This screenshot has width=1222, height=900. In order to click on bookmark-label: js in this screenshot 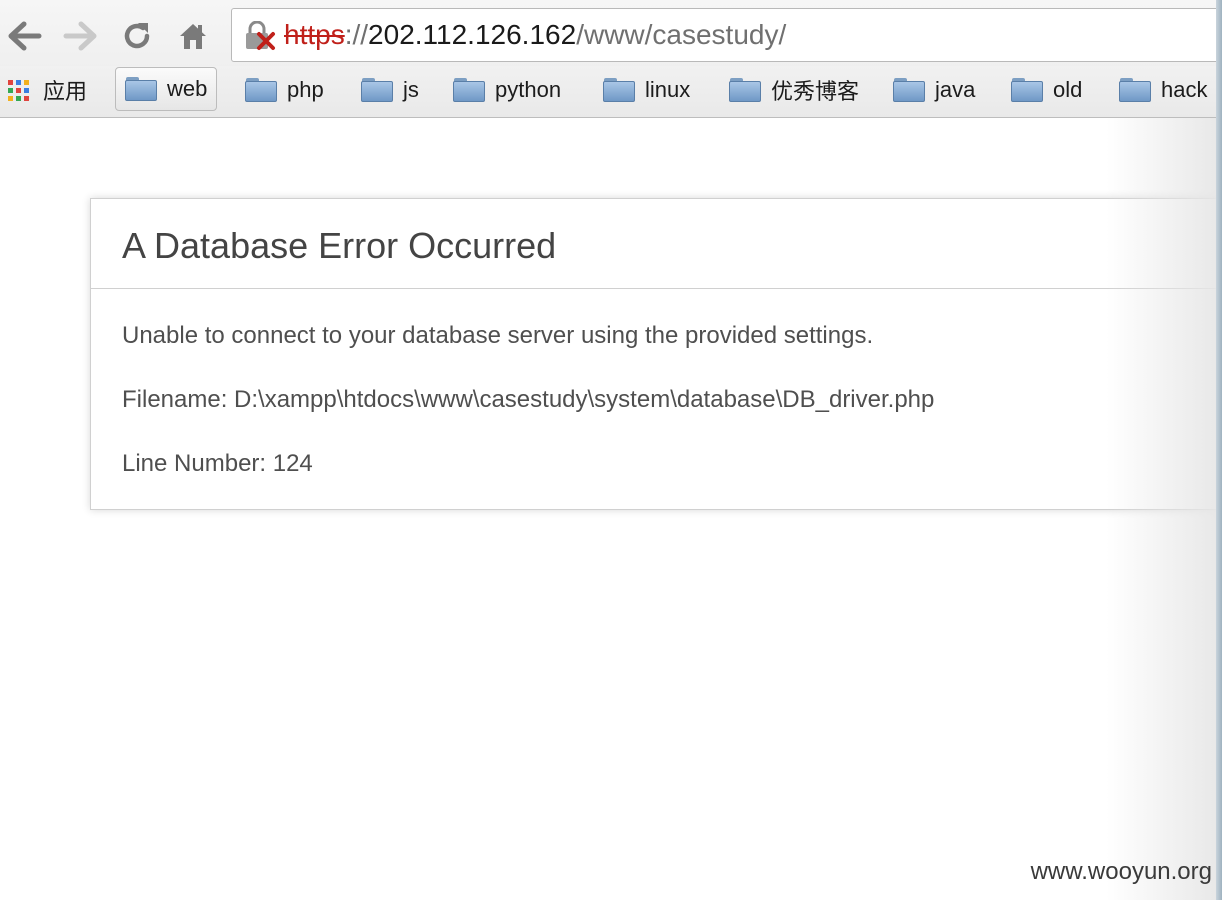, I will do `click(411, 89)`.